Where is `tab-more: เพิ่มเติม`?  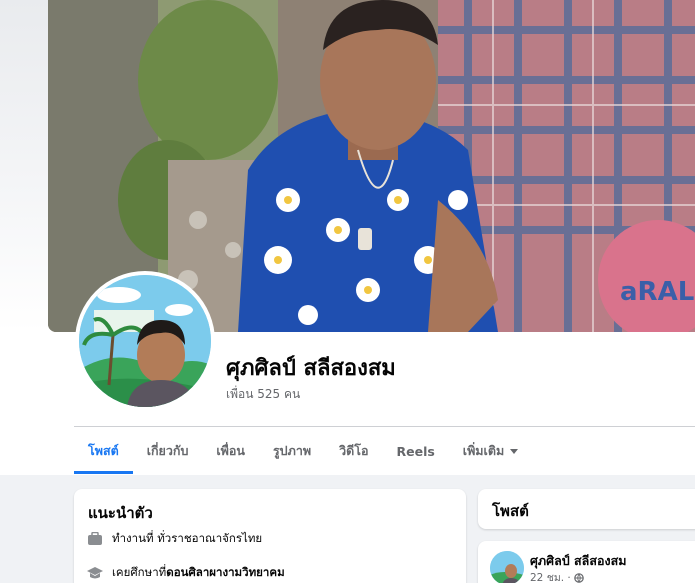 tab-more: เพิ่มเติม is located at coordinates (490, 451).